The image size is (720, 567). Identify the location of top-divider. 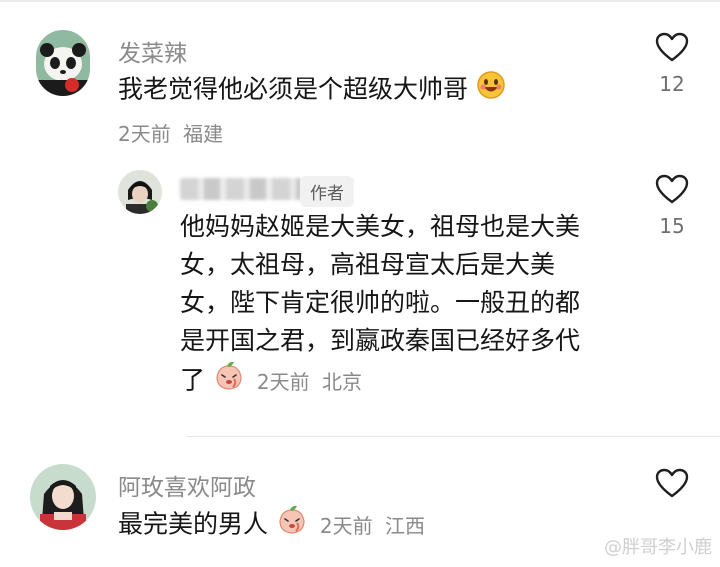
(360, 1).